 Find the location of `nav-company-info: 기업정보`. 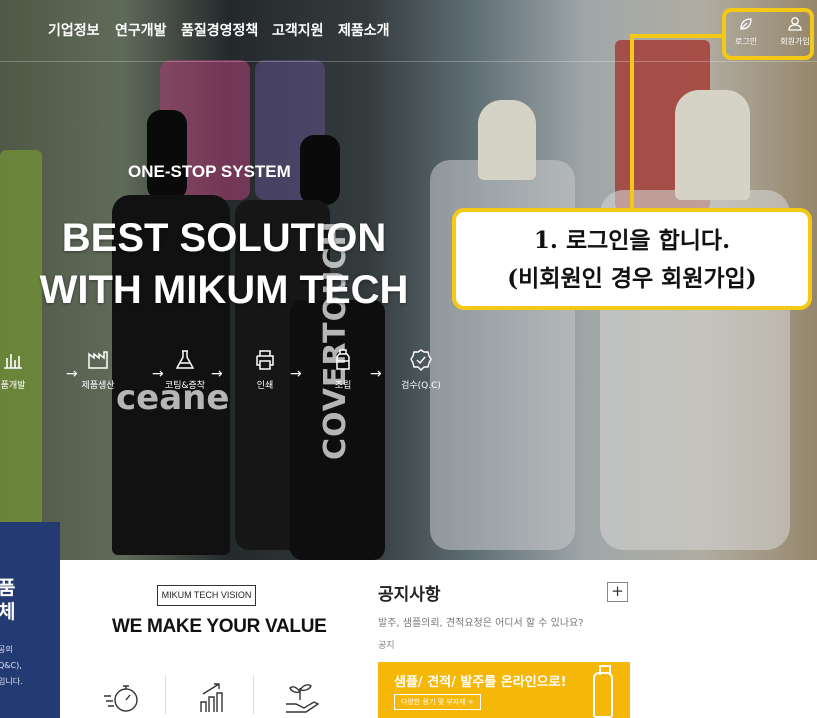

nav-company-info: 기업정보 is located at coordinates (74, 30).